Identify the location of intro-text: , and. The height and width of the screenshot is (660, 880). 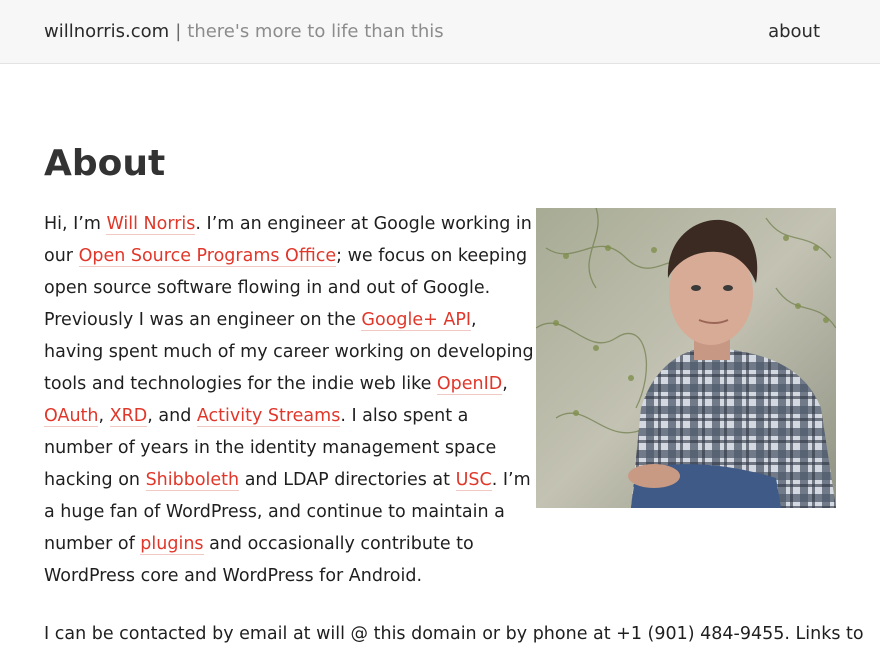
(172, 416).